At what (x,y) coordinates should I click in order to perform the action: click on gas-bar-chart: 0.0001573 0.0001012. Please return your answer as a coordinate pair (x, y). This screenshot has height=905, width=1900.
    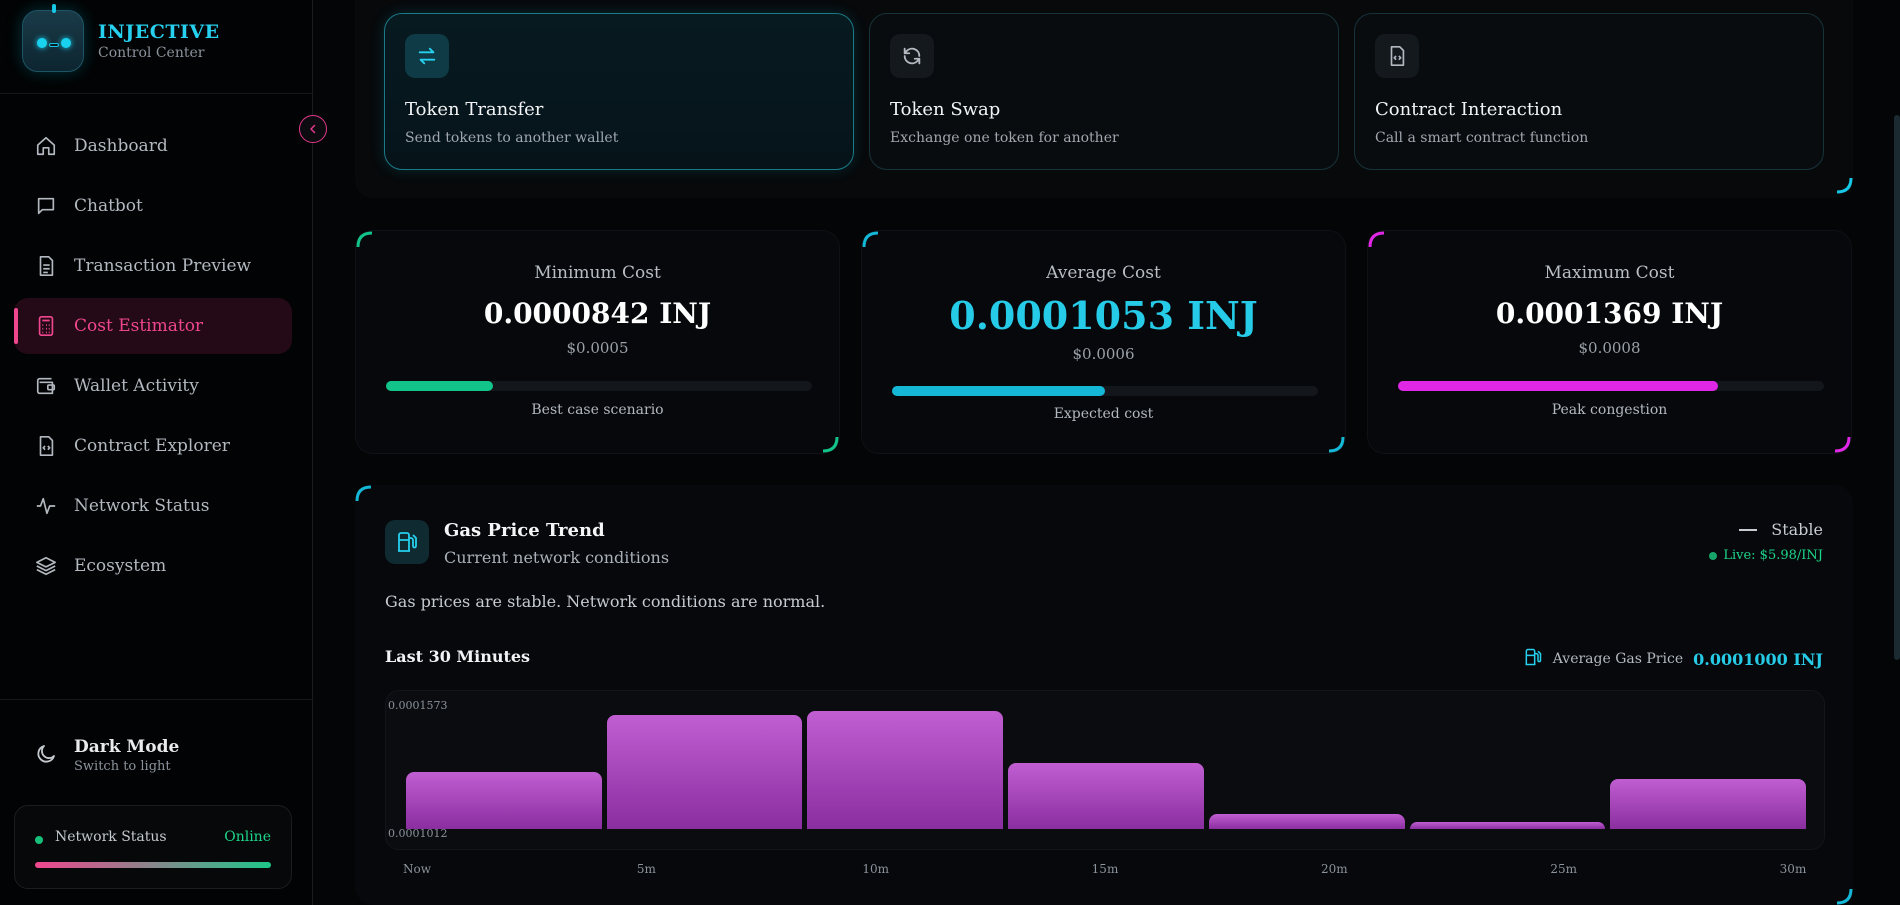
    Looking at the image, I should click on (1105, 770).